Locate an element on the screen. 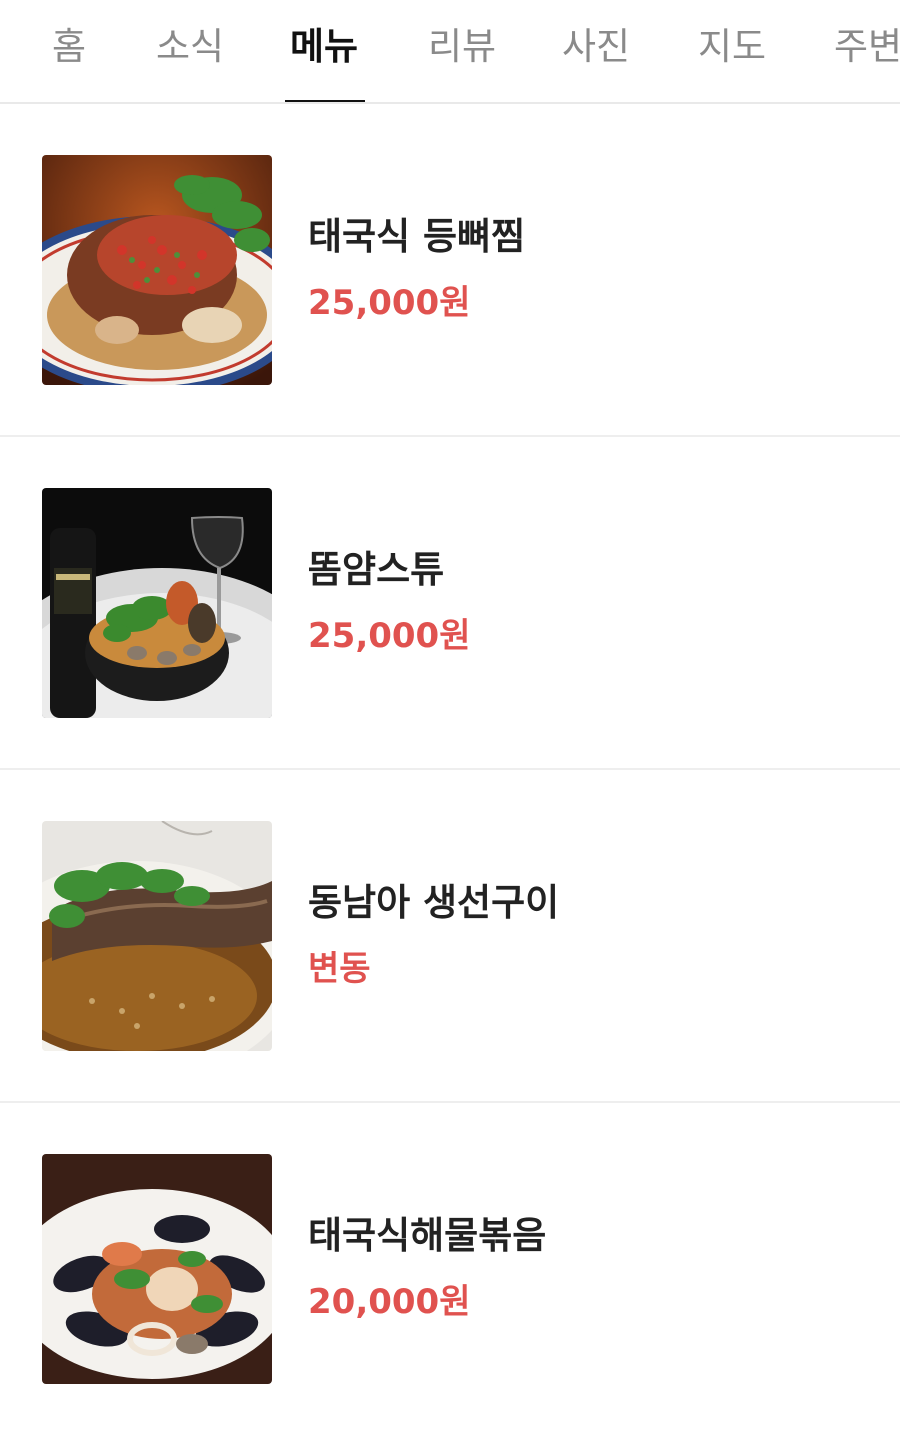  tab-news: 소식 is located at coordinates (190, 47).